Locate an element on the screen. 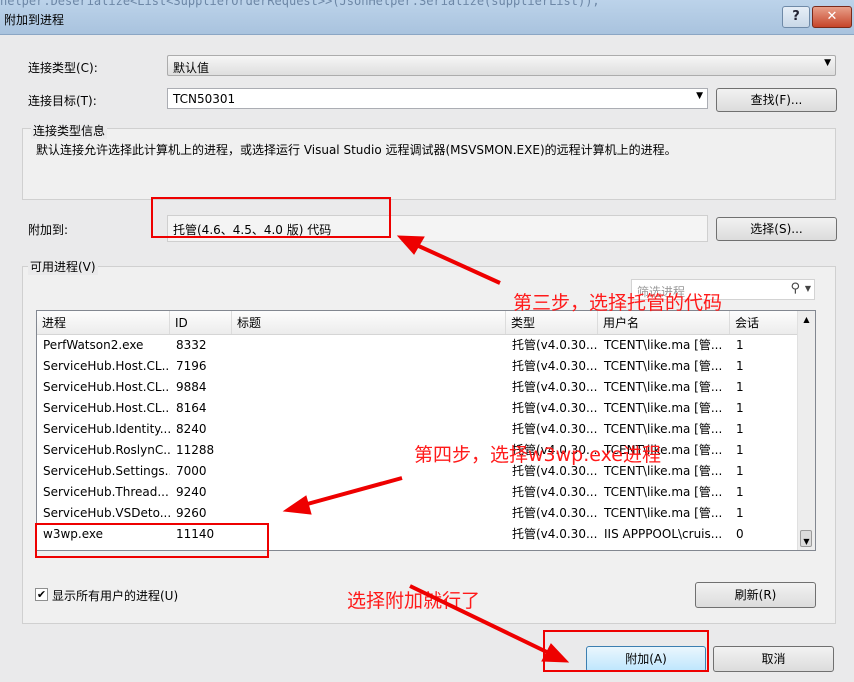 Image resolution: width=854 pixels, height=682 pixels. annotation-arrowhead-step5 is located at coordinates (555, 653).